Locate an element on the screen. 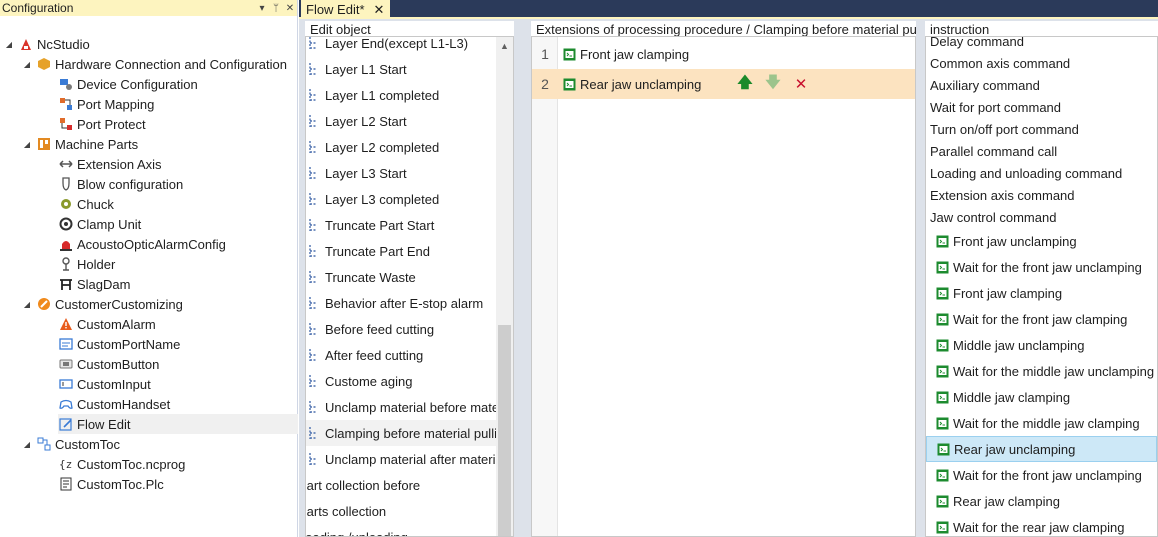 This screenshot has height=537, width=1158. tree-item-slagdam: SlagDam is located at coordinates (94, 284).